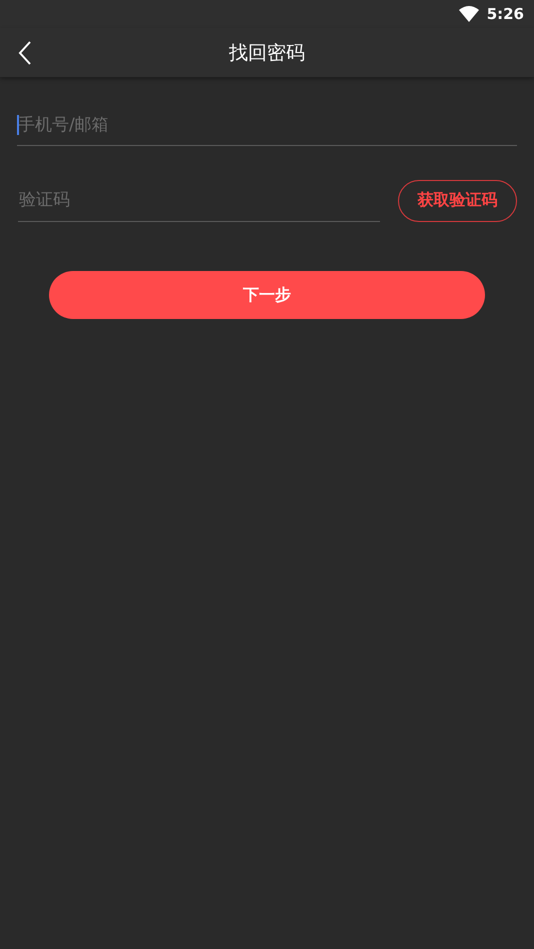  I want to click on back-icon, so click(25, 53).